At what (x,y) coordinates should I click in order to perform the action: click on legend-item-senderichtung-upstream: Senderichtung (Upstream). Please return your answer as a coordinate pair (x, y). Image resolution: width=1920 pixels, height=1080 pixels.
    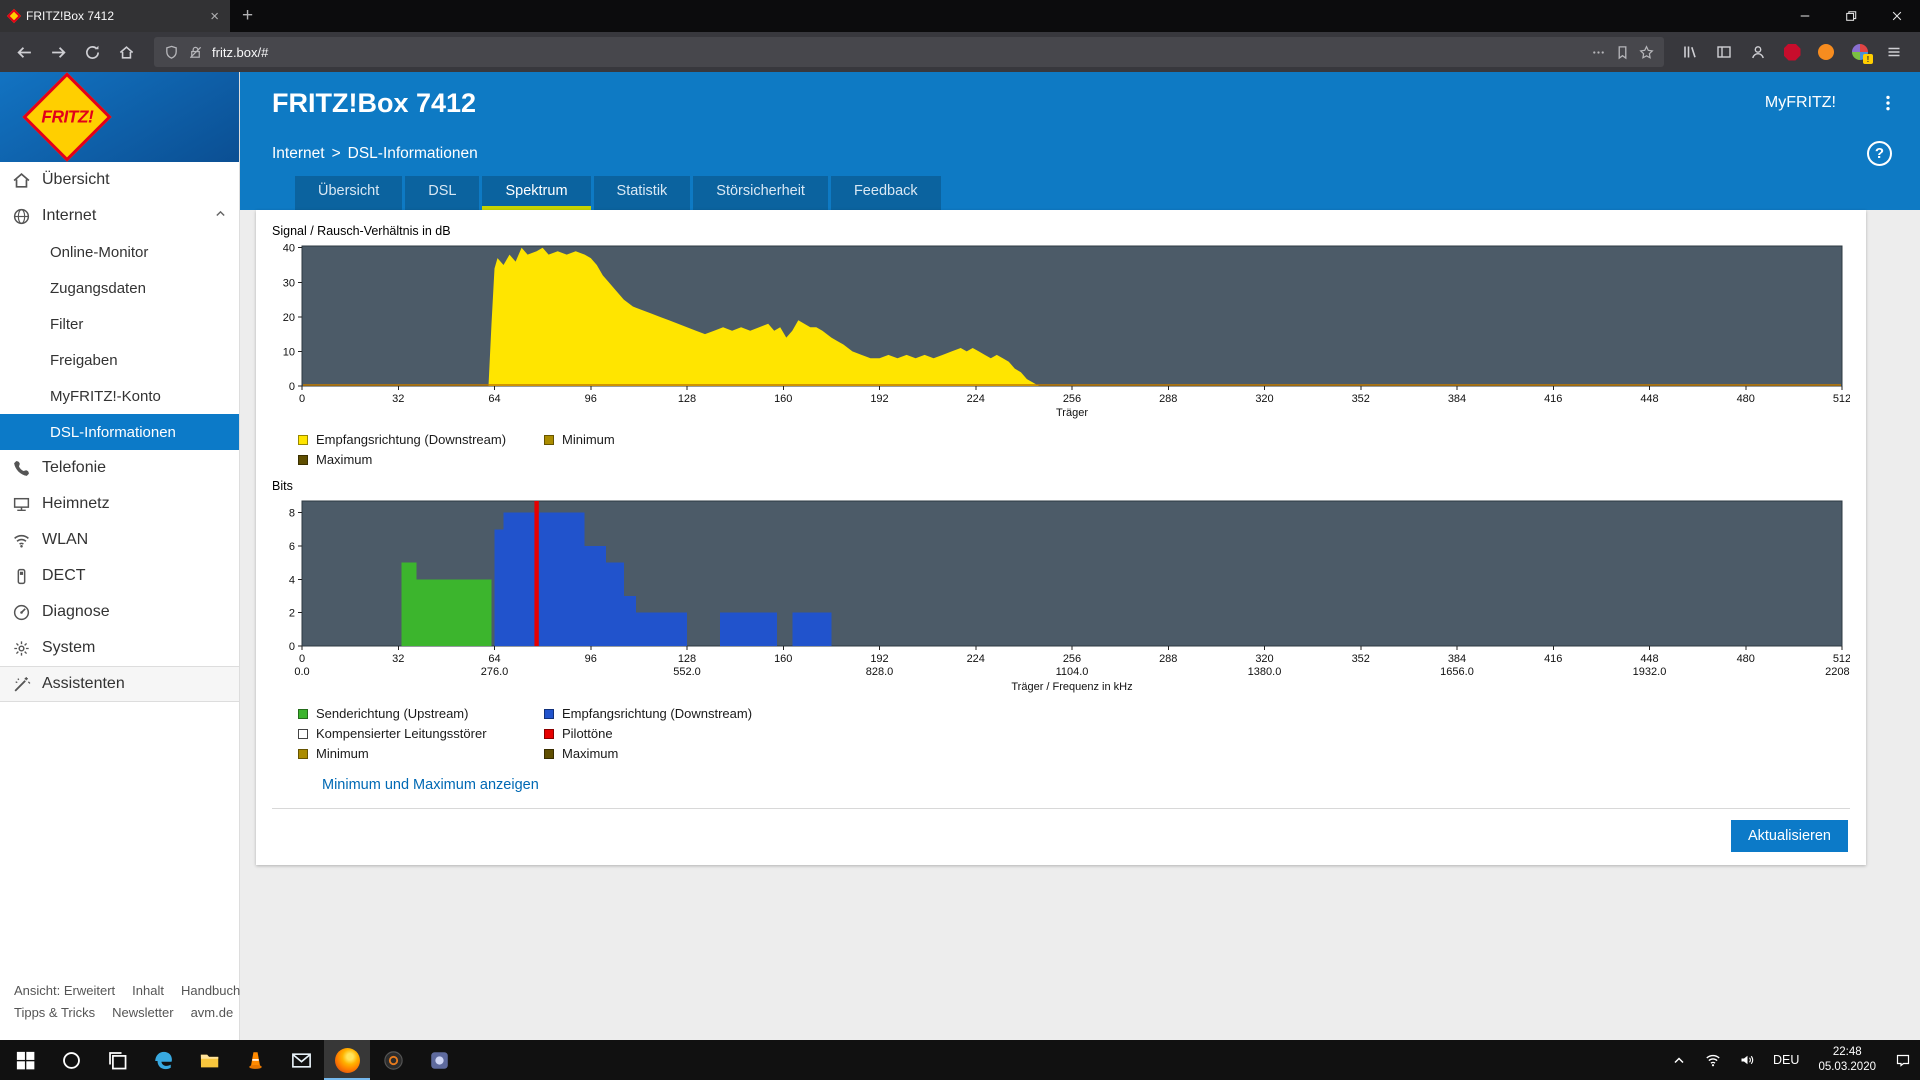
    Looking at the image, I should click on (416, 713).